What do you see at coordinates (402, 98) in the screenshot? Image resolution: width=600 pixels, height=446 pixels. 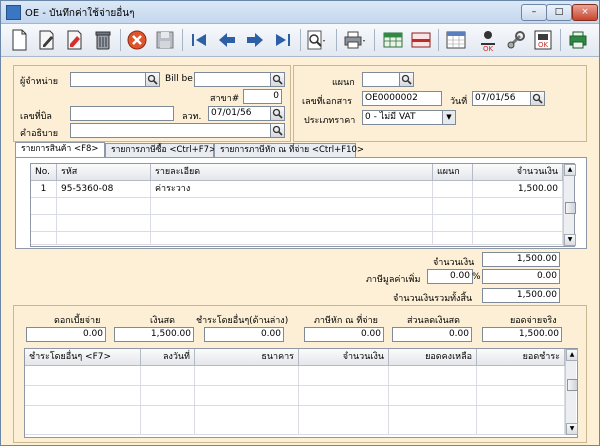 I see `doc-no-field: OE0000002` at bounding box center [402, 98].